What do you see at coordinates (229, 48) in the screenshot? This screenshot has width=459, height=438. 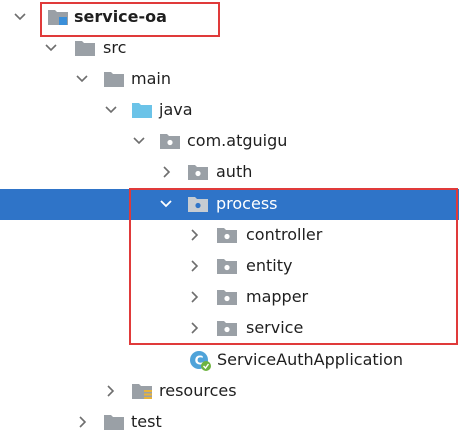 I see `tree-row-src: src` at bounding box center [229, 48].